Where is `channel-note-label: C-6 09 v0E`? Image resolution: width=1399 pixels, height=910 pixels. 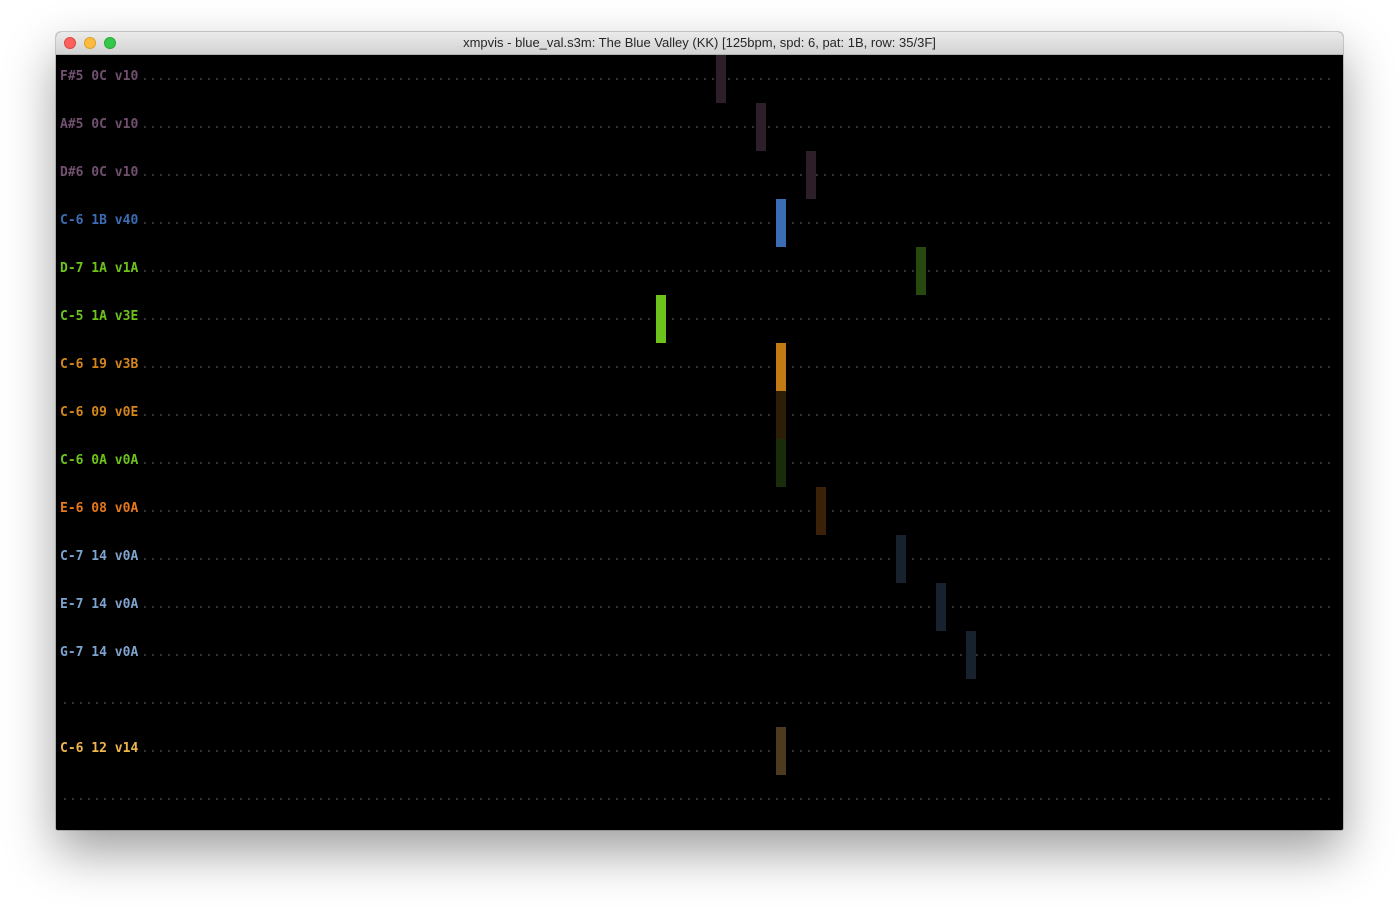
channel-note-label: C-6 09 v0E is located at coordinates (99, 413).